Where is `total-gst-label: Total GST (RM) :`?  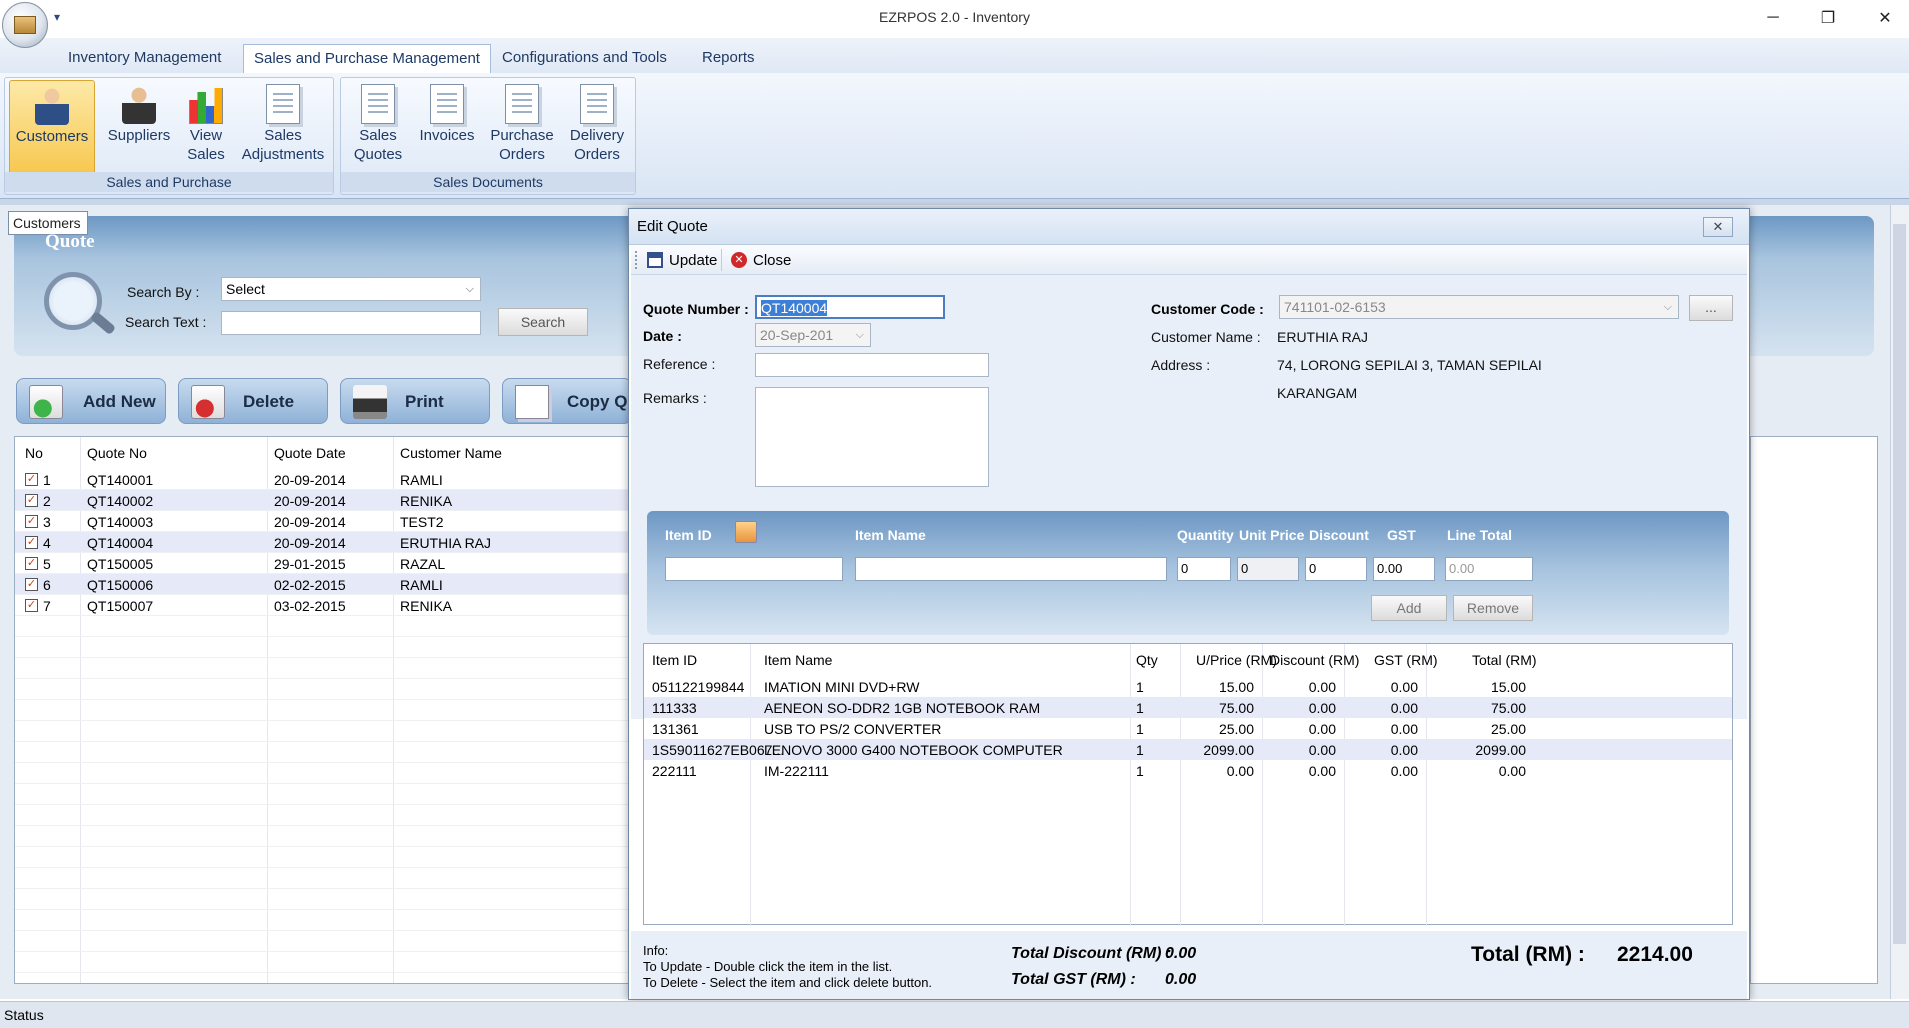
total-gst-label: Total GST (RM) : is located at coordinates (1073, 979).